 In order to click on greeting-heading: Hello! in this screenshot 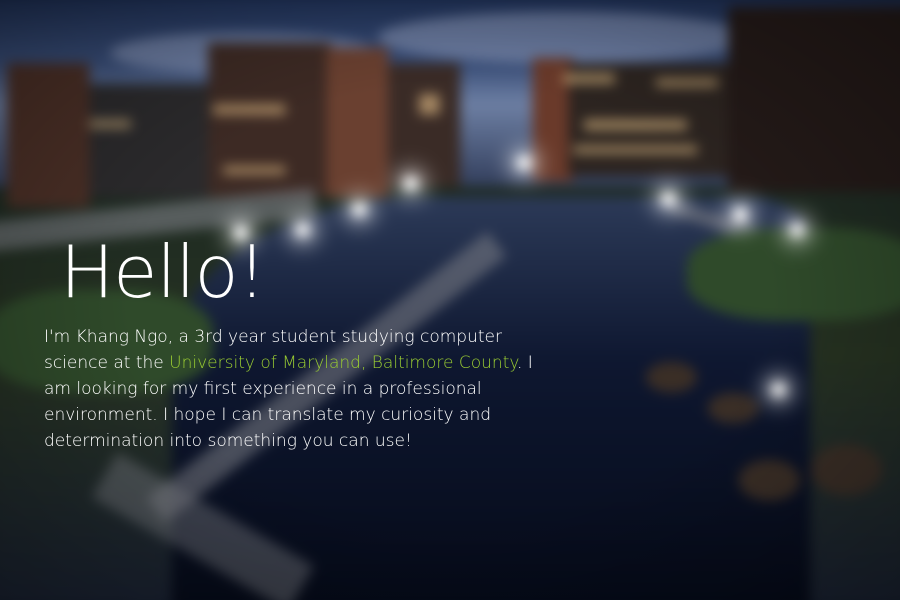, I will do `click(163, 272)`.